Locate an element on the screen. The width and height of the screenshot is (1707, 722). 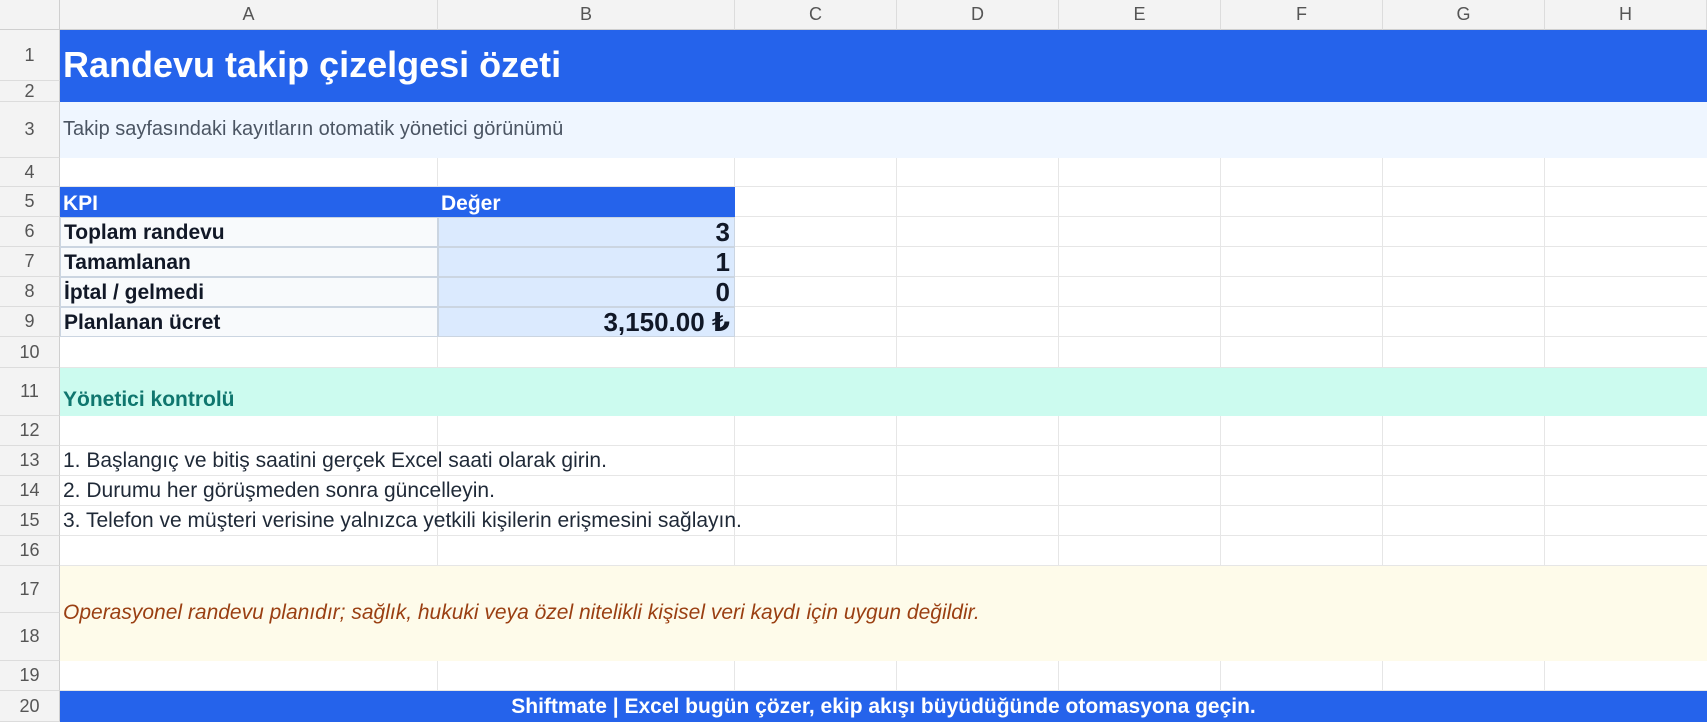
row-header: 17 is located at coordinates (30, 589).